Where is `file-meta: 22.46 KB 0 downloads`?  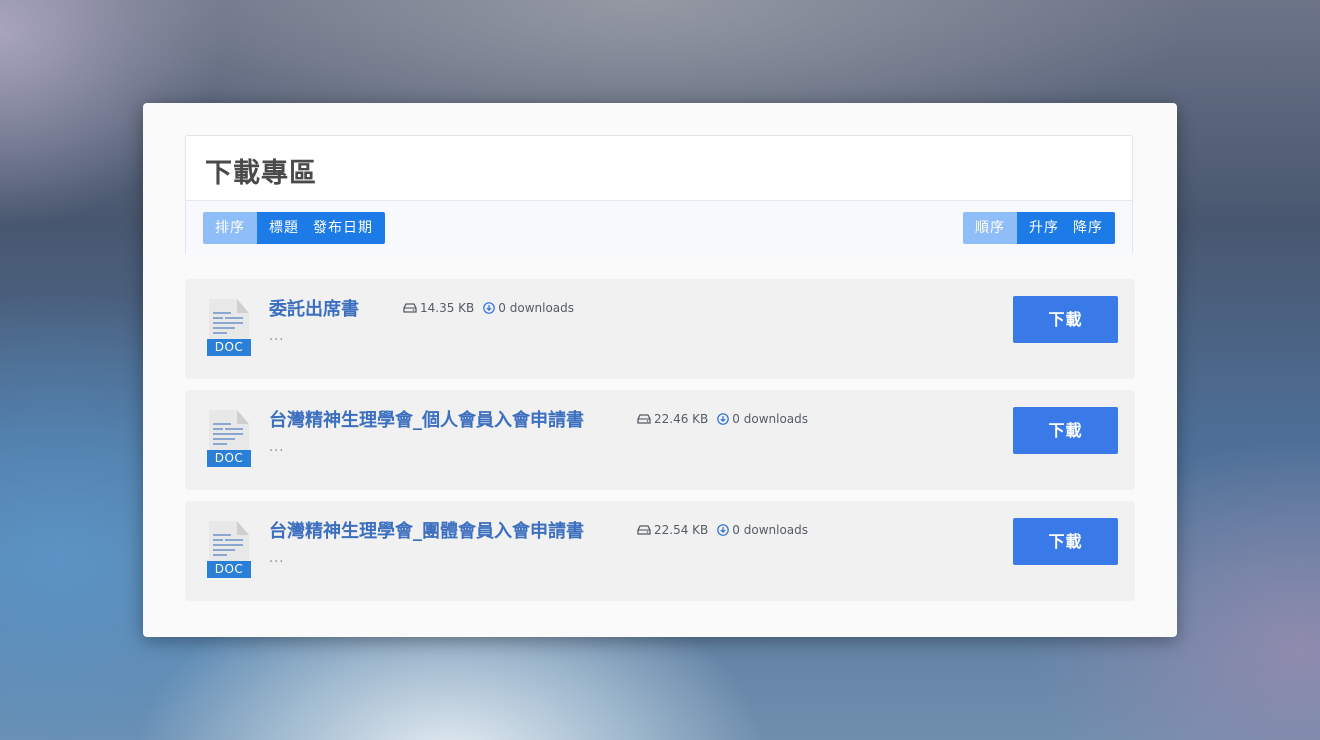 file-meta: 22.46 KB 0 downloads is located at coordinates (722, 419).